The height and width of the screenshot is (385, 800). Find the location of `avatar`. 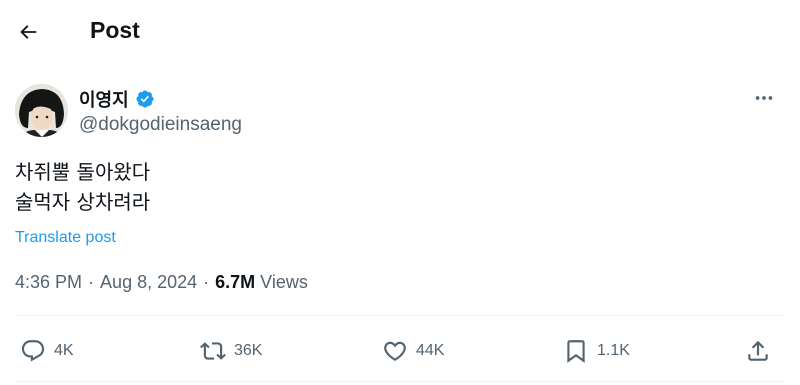

avatar is located at coordinates (41, 110).